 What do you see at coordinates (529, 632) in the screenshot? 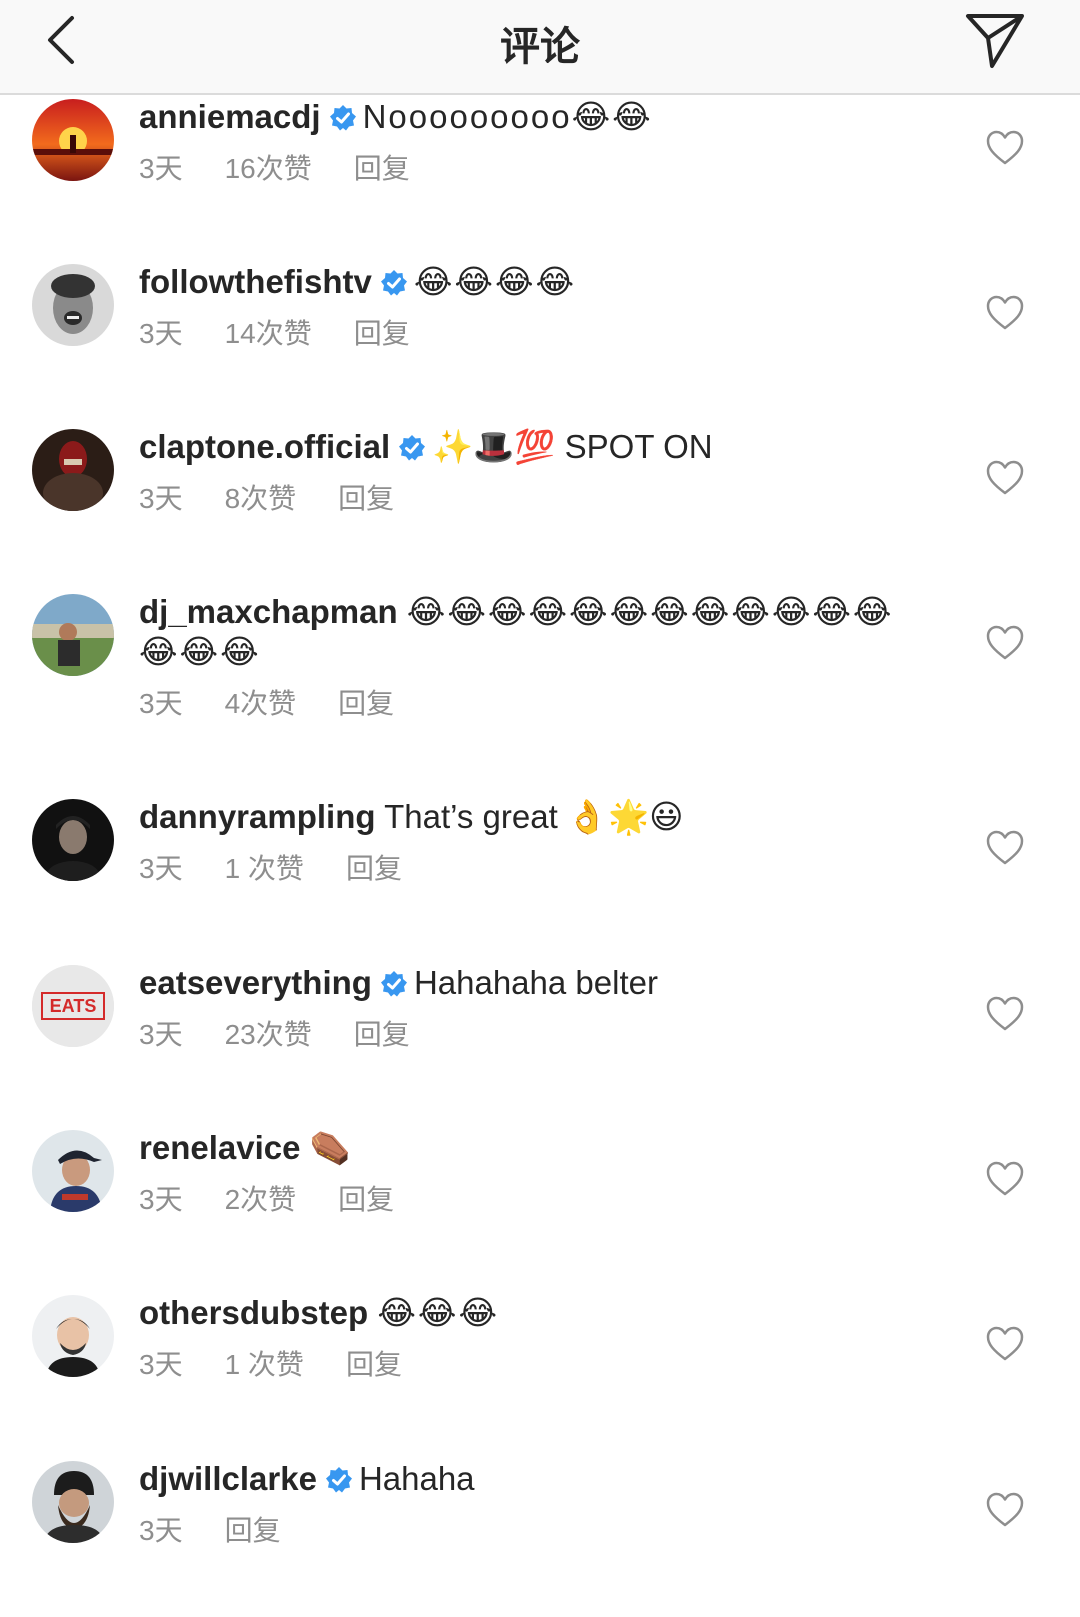
I see `comment-line: dj_maxchapman 😂😂😂😂😂😂😂😂😂😂😂😂😂😂😂` at bounding box center [529, 632].